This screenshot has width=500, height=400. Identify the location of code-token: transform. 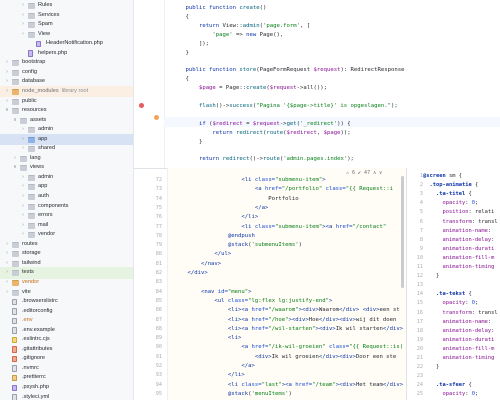
(457, 312).